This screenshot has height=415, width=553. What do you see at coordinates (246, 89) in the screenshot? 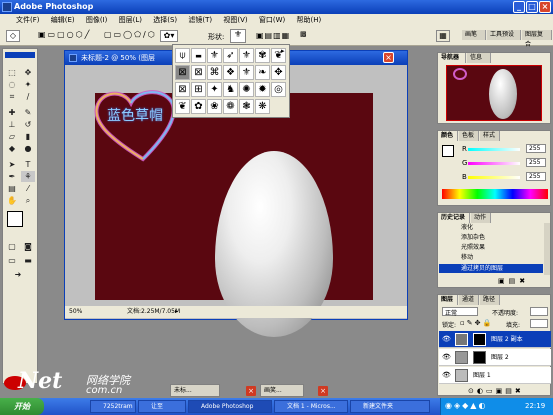
I see `shape-sun-icon: ✺` at bounding box center [246, 89].